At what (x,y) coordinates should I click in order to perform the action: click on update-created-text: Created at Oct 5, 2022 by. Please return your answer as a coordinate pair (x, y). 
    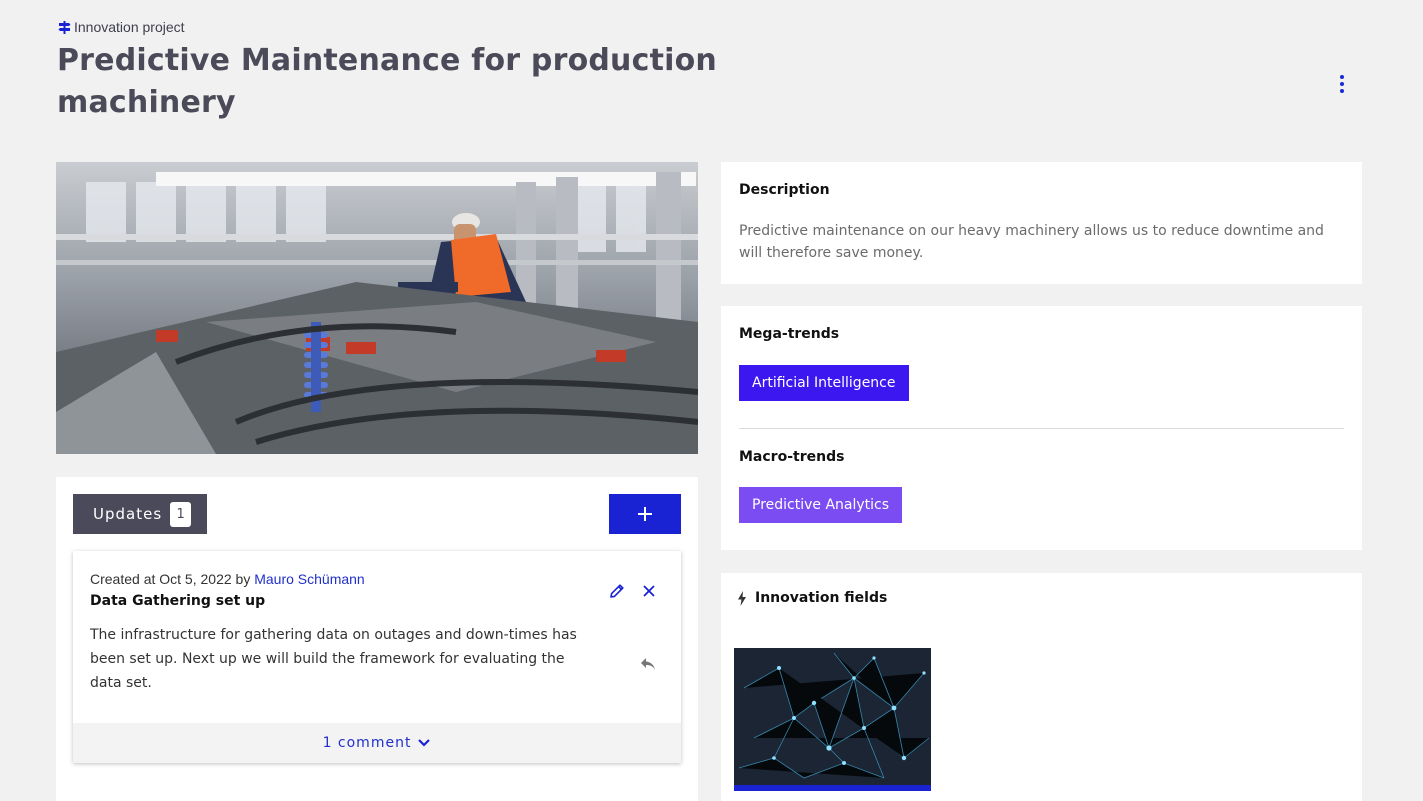
    Looking at the image, I should click on (170, 579).